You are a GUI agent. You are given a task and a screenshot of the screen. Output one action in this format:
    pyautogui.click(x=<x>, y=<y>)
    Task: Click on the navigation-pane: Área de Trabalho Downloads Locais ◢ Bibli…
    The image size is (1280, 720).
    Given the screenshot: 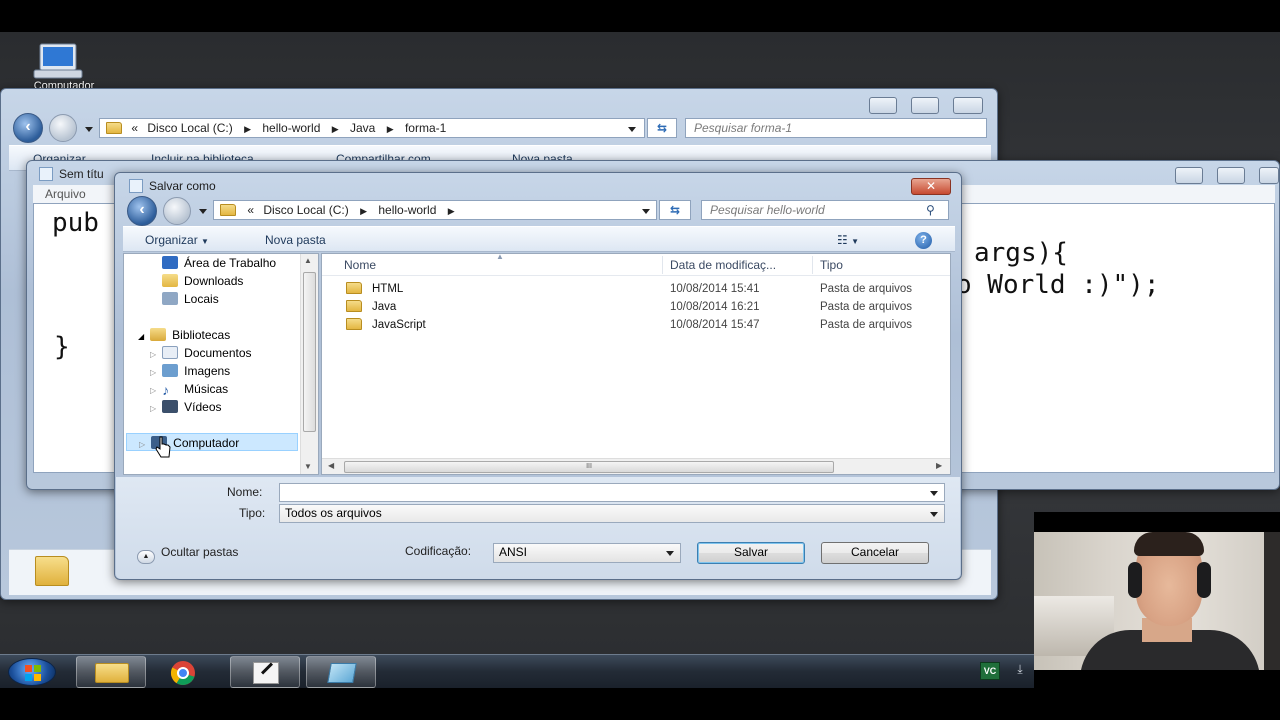 What is the action you would take?
    pyautogui.click(x=221, y=364)
    